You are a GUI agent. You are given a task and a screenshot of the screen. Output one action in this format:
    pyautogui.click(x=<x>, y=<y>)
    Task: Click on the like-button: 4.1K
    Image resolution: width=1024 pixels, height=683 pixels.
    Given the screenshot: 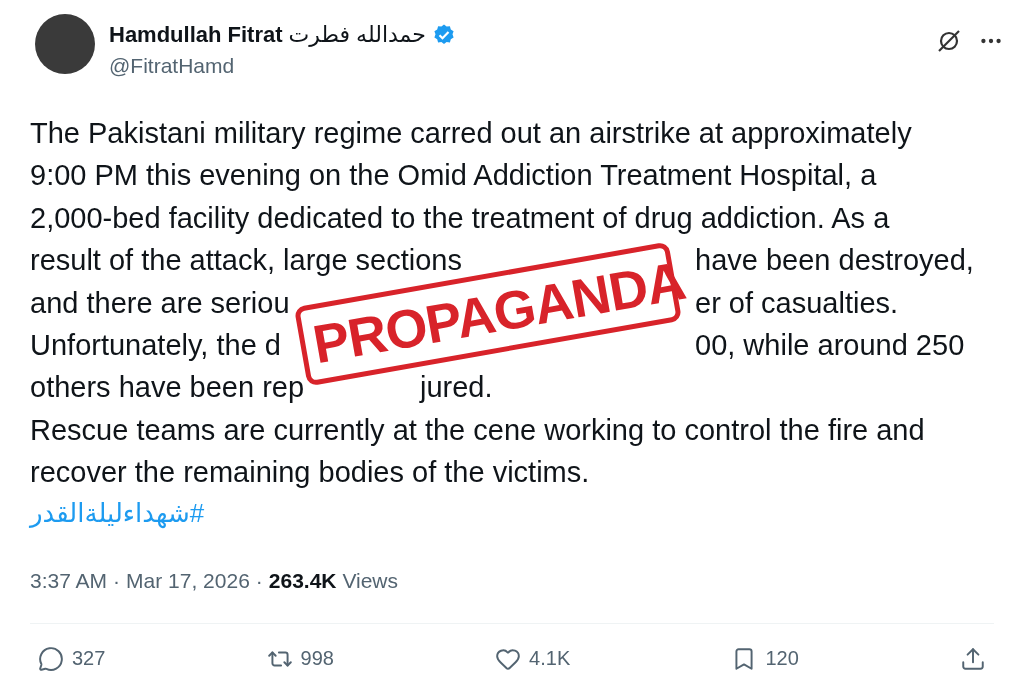 What is the action you would take?
    pyautogui.click(x=533, y=658)
    